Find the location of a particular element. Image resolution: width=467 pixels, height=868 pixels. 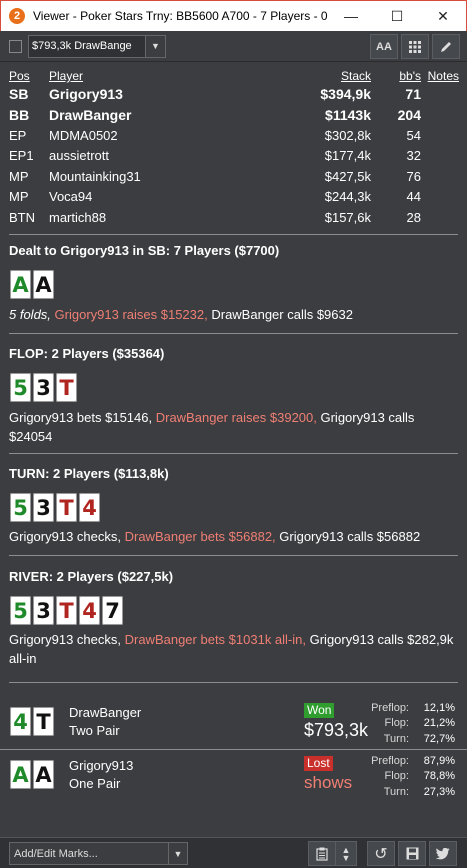

player-bbs: 28 is located at coordinates (413, 217).